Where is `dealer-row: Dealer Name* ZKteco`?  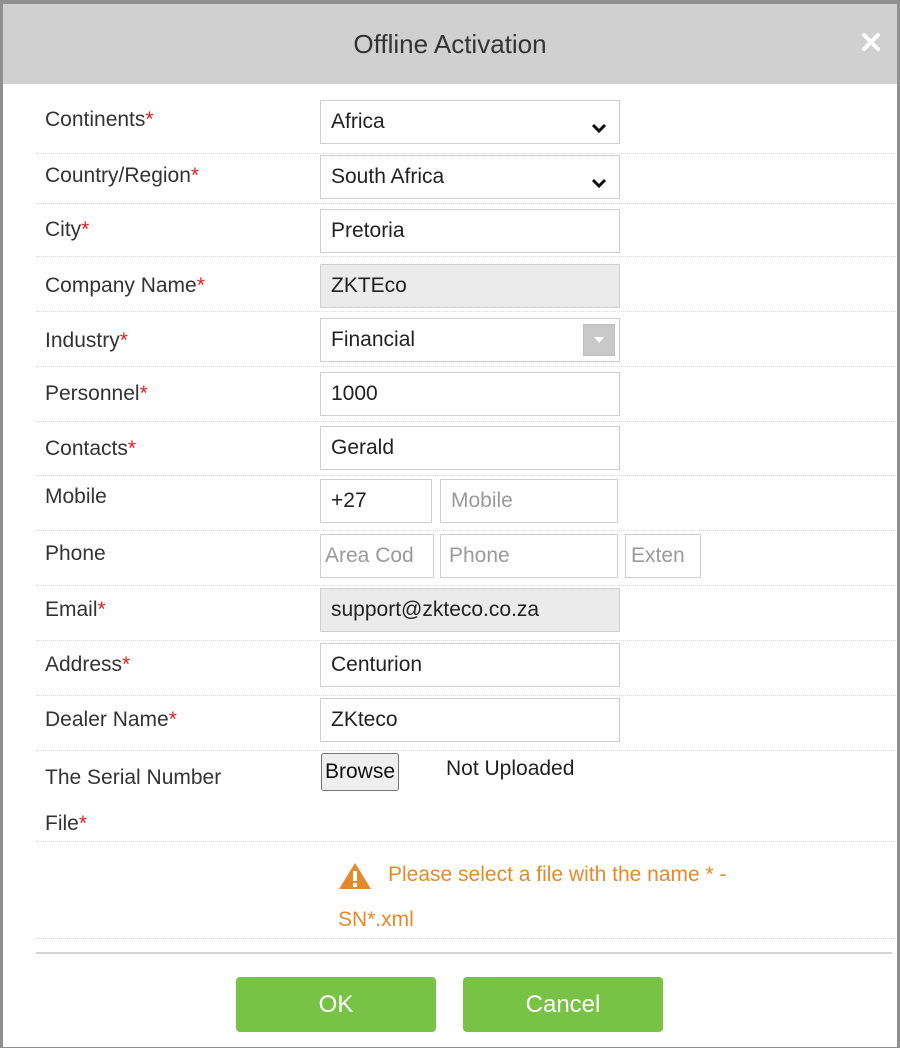 dealer-row: Dealer Name* ZKteco is located at coordinates (466, 723).